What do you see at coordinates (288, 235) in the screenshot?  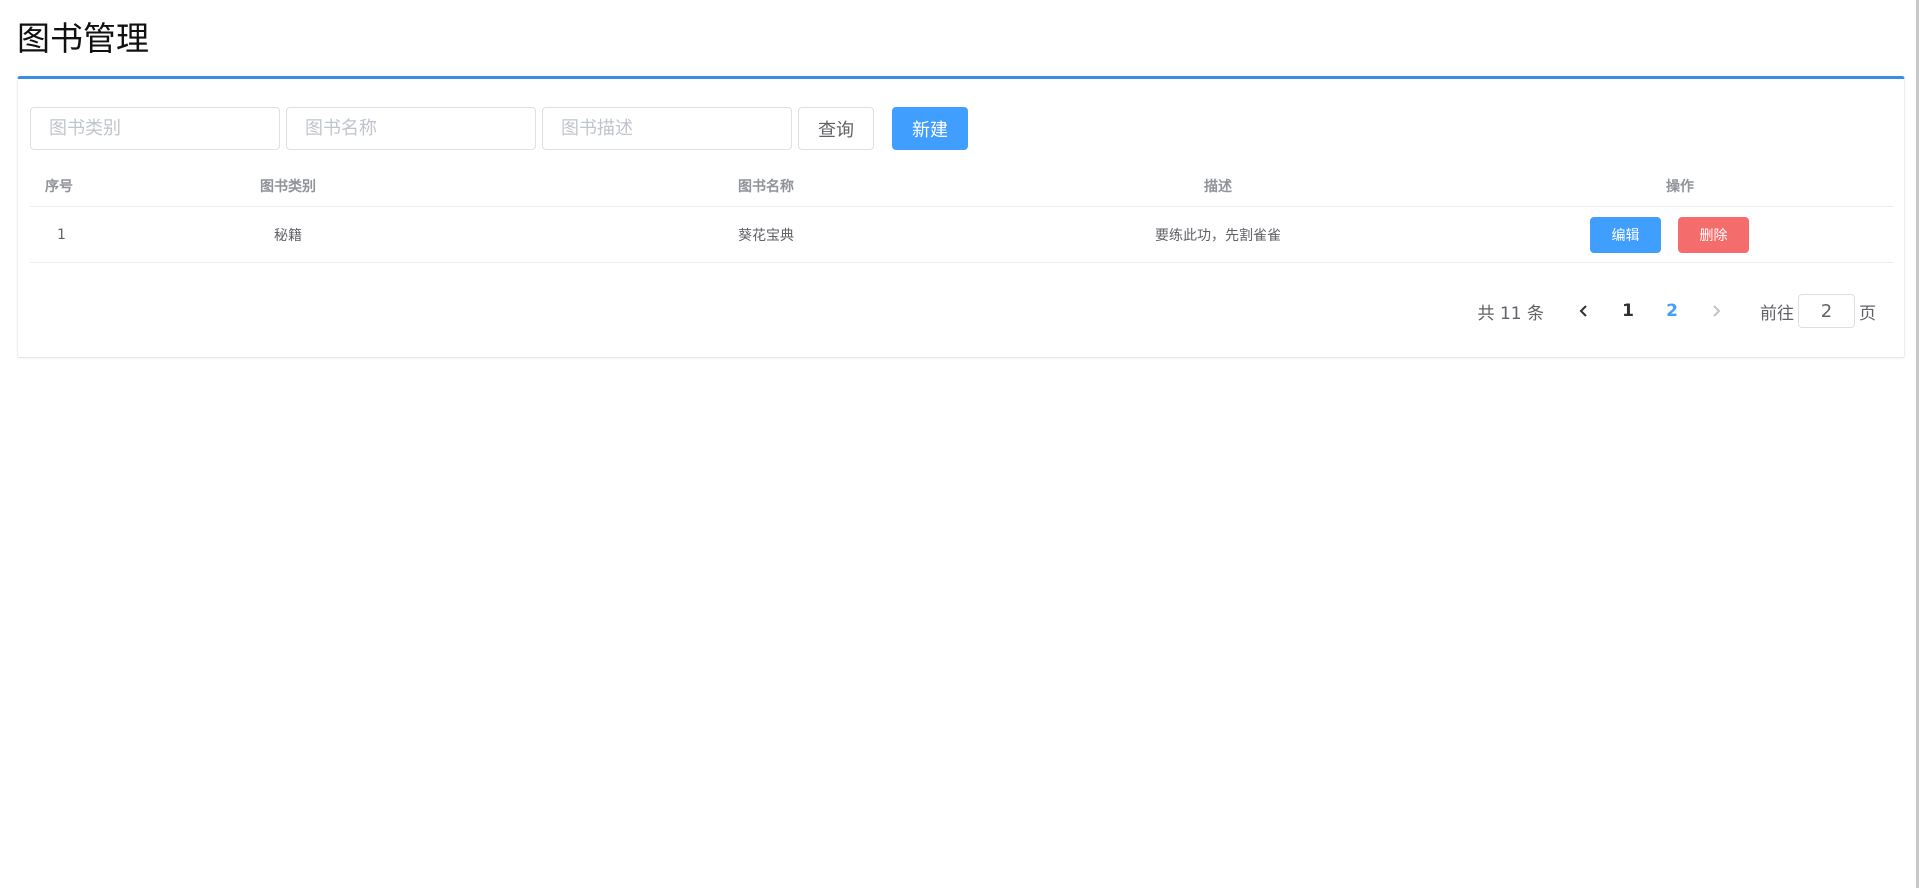 I see `cell-category: 秘籍` at bounding box center [288, 235].